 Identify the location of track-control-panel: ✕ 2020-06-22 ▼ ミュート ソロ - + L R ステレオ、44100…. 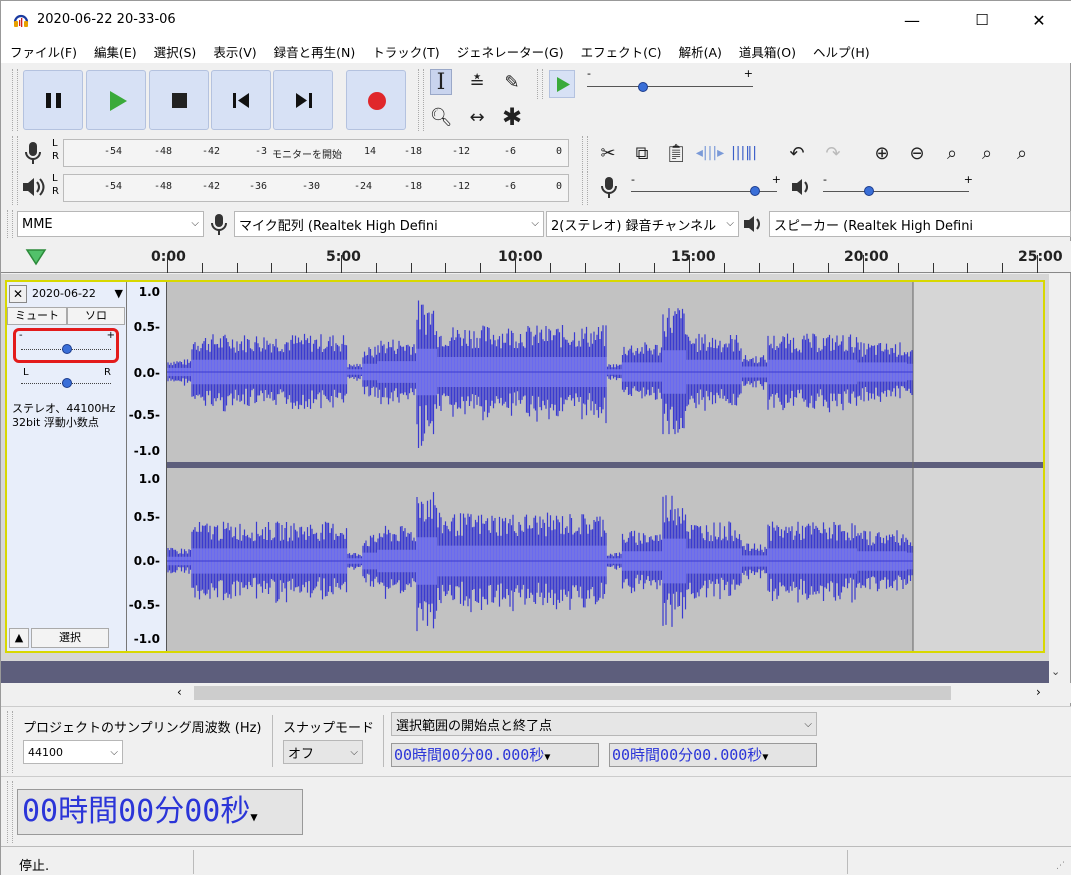
(67, 466).